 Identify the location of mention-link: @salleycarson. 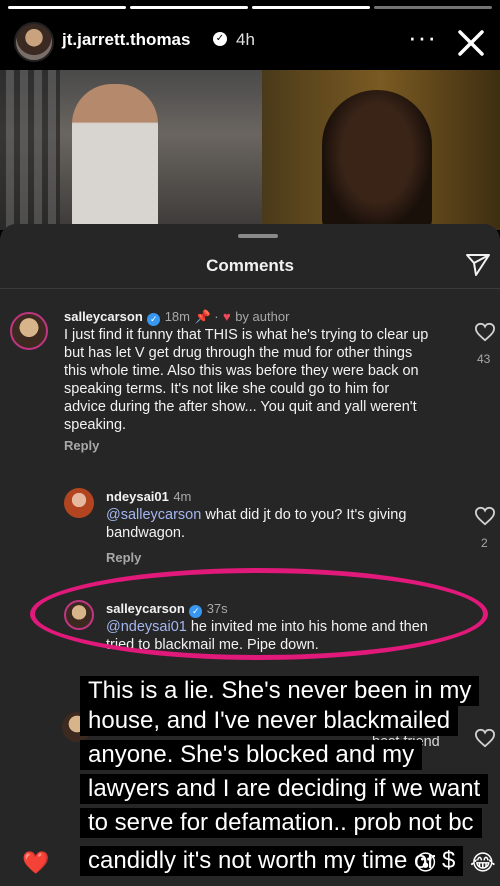
(153, 515).